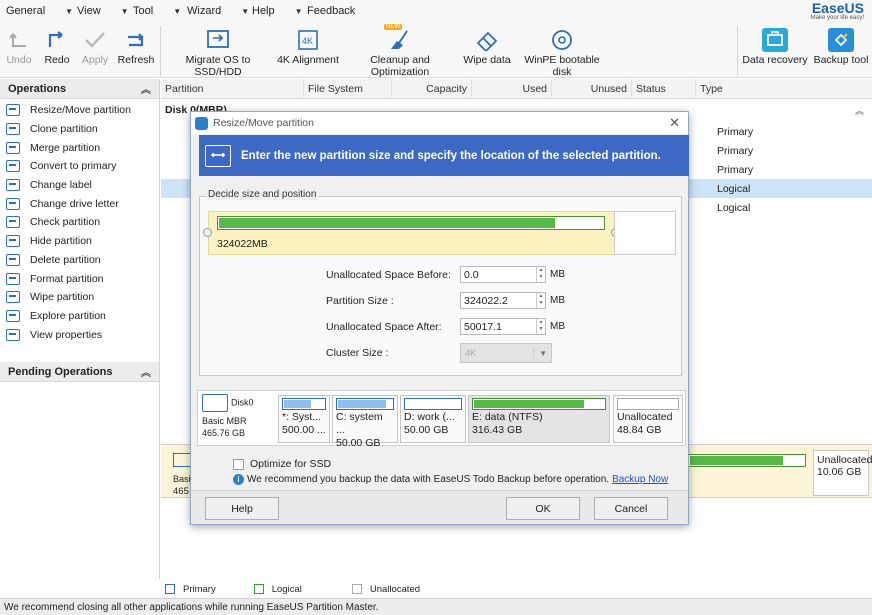  Describe the element at coordinates (506, 353) in the screenshot. I see `cluster-size-select: 4K ▼` at that location.